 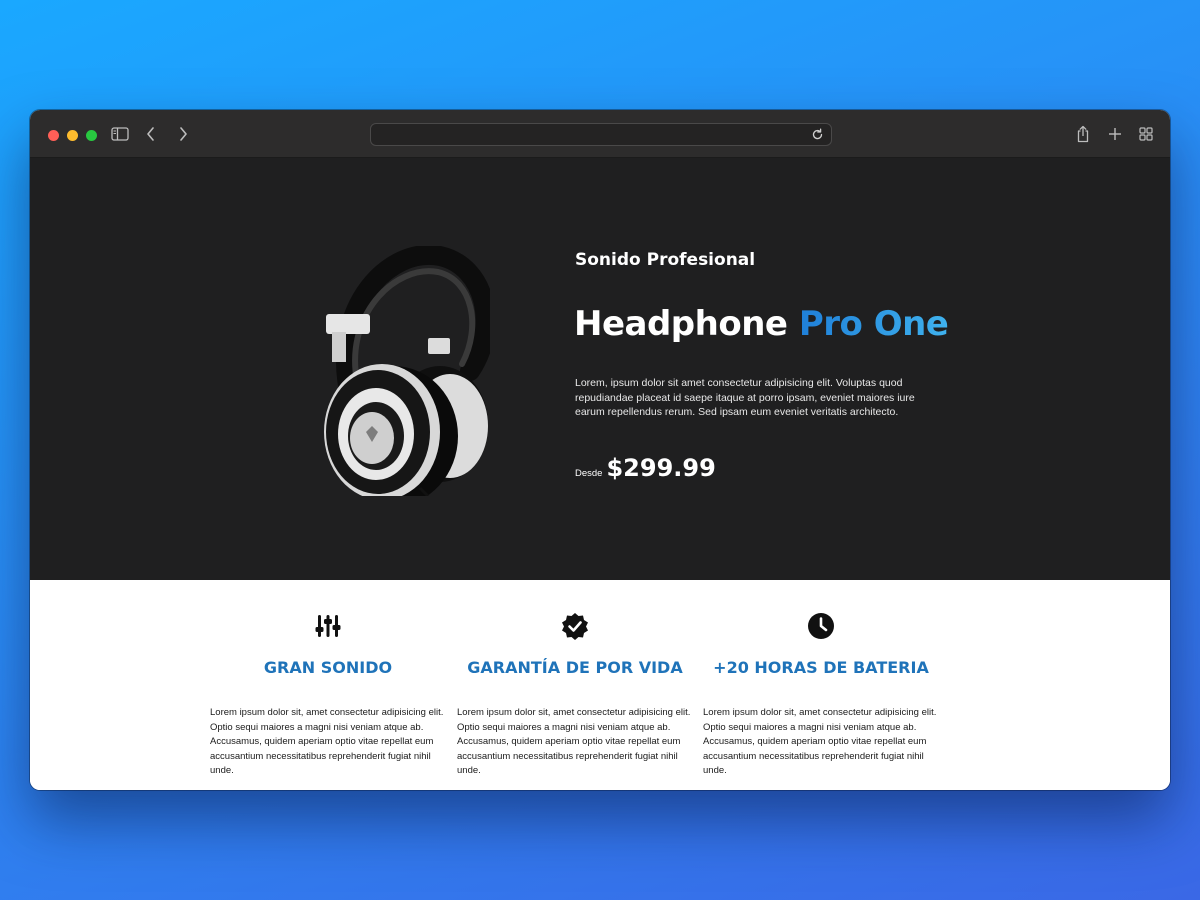 What do you see at coordinates (681, 324) in the screenshot?
I see `product-title-main: Headphone` at bounding box center [681, 324].